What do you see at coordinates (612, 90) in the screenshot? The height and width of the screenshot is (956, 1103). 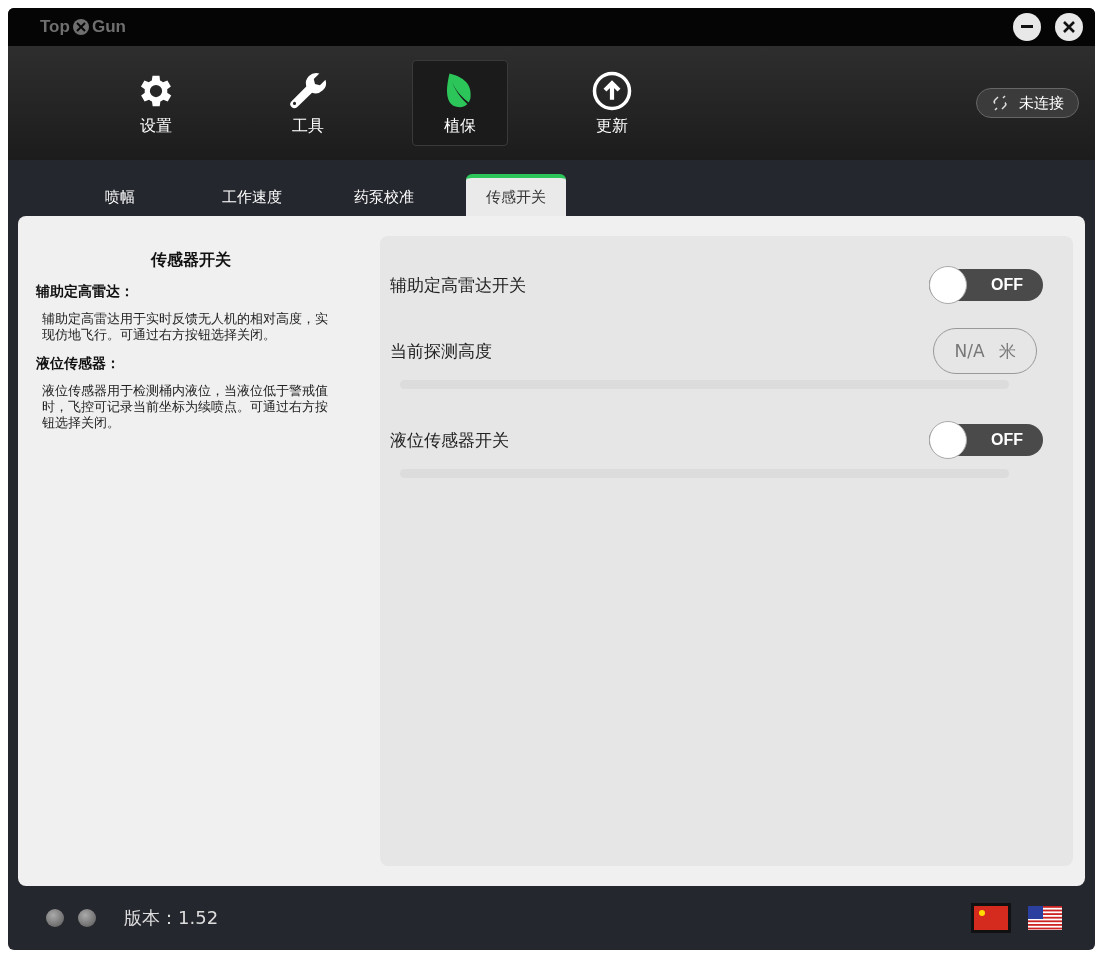 I see `upload-icon` at bounding box center [612, 90].